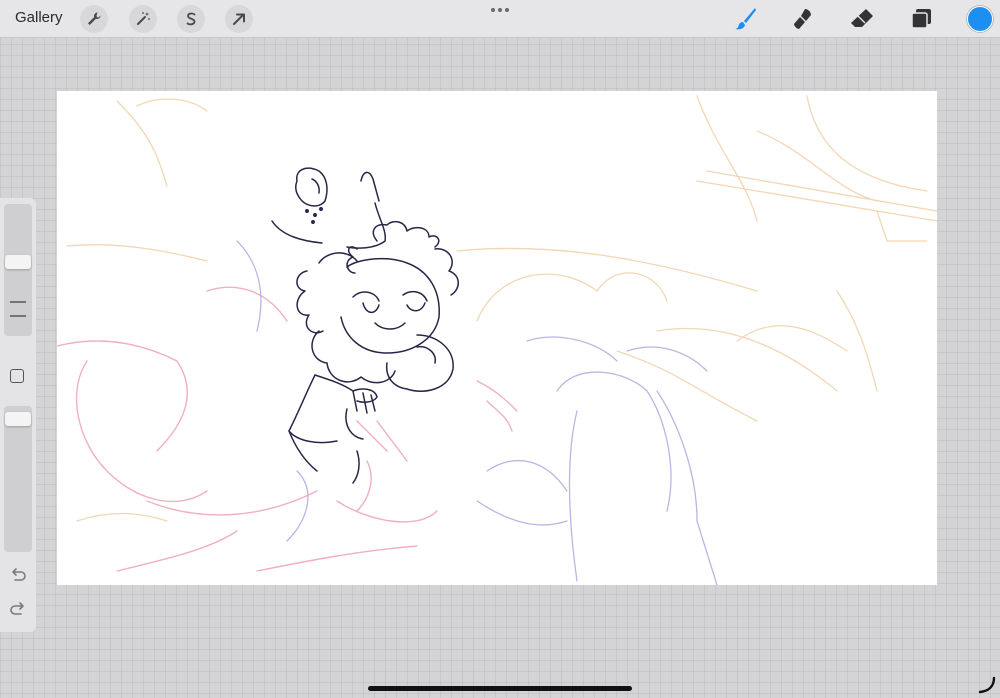 This screenshot has width=1000, height=698. What do you see at coordinates (18, 479) in the screenshot?
I see `opacity-slider` at bounding box center [18, 479].